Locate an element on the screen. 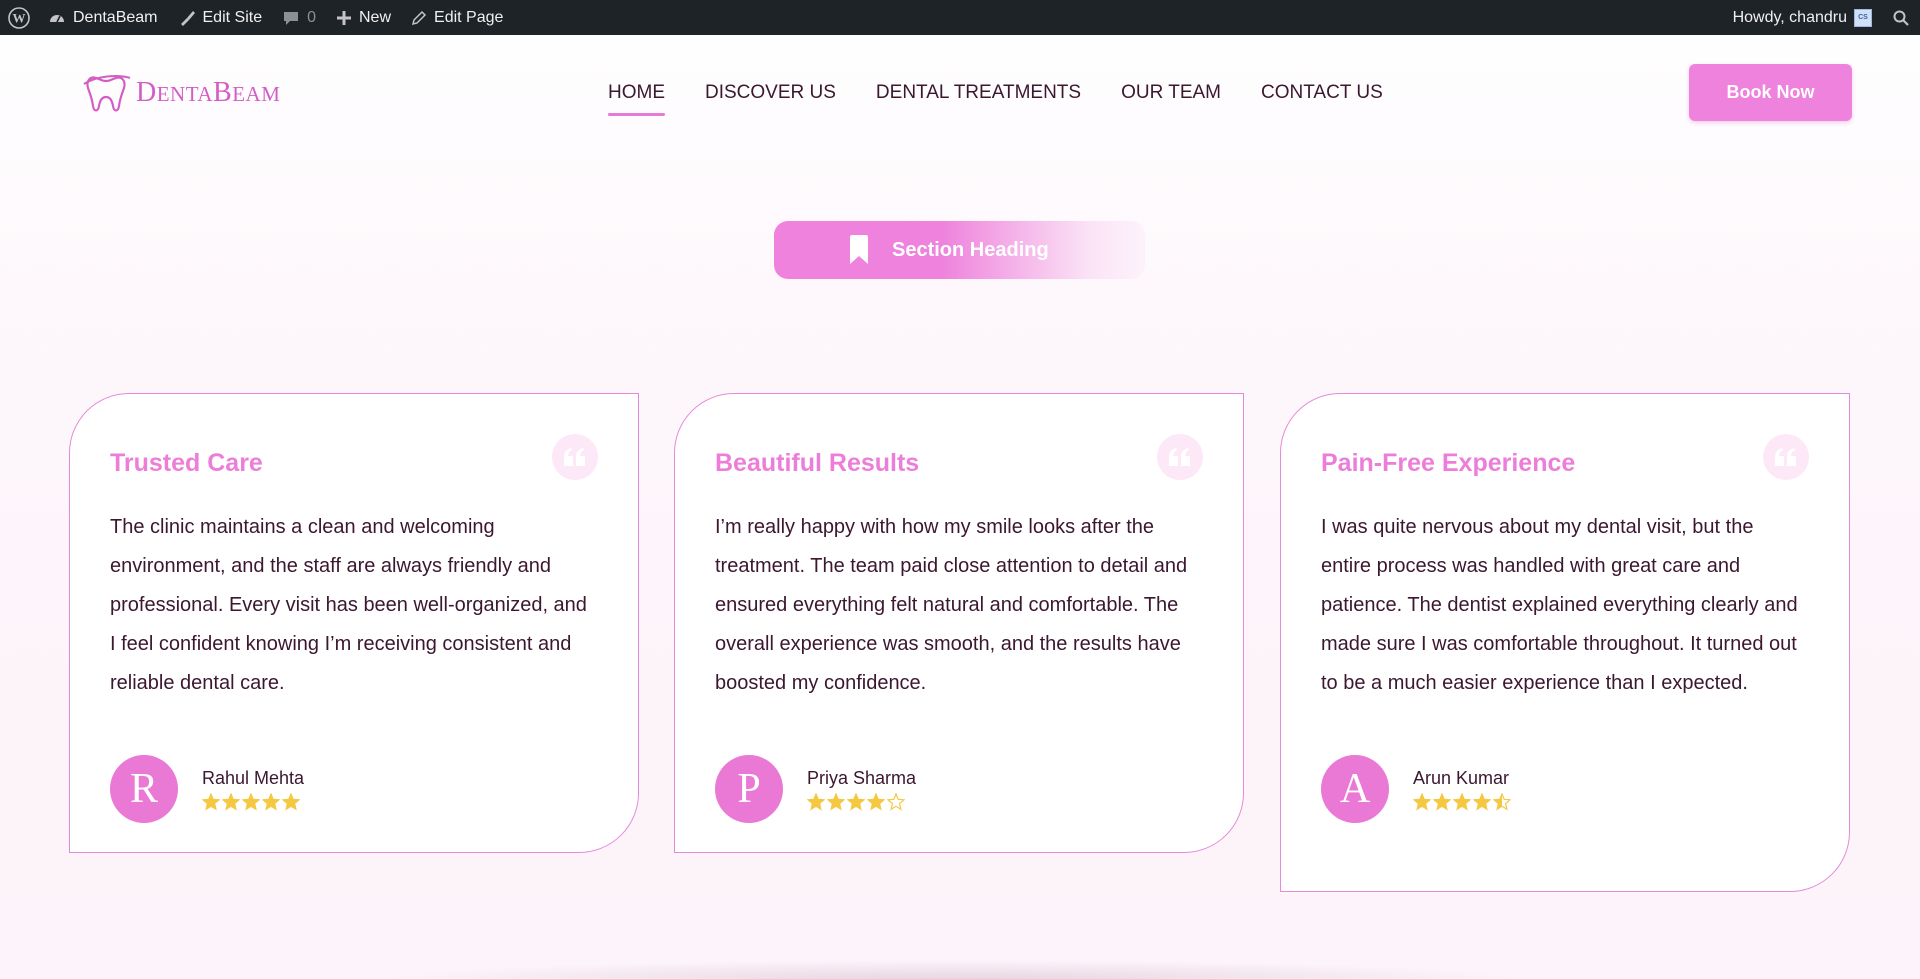  reviewer-name: Rahul Mehta is located at coordinates (253, 777).